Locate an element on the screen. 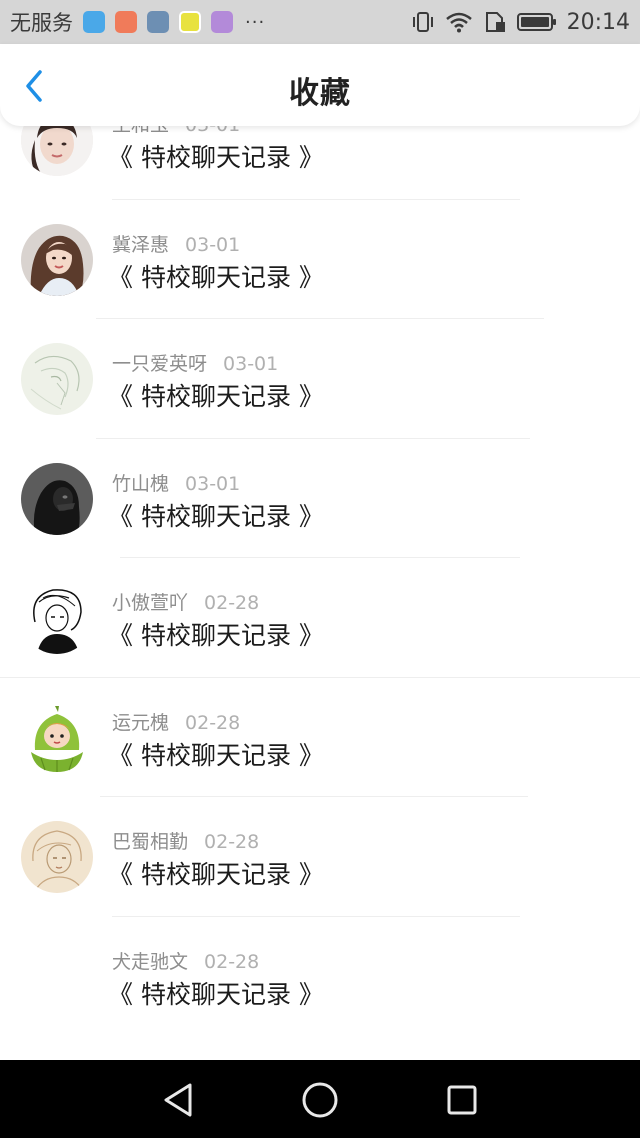 The height and width of the screenshot is (1138, 640). list-item: 冀泽惠 03-01 《 特校聊天记录 》 is located at coordinates (320, 259).